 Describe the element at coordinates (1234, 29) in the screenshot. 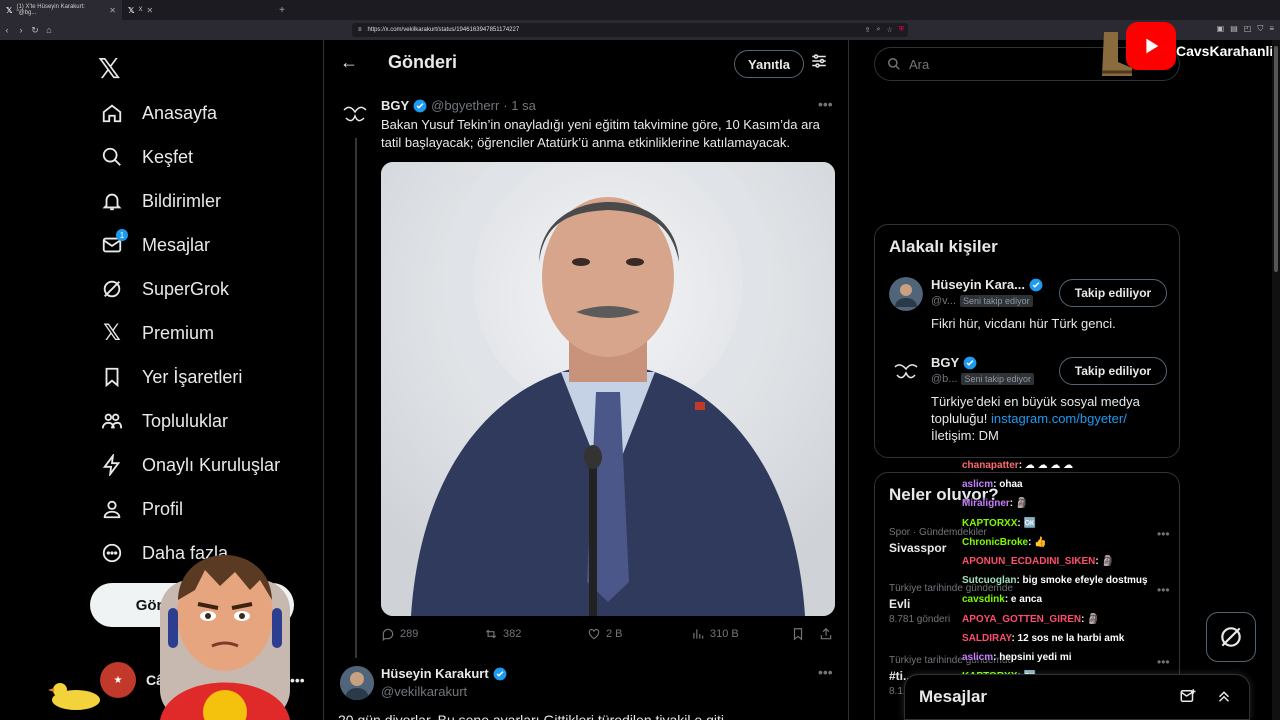

I see `sidebar-toggle-icon: ▤` at that location.